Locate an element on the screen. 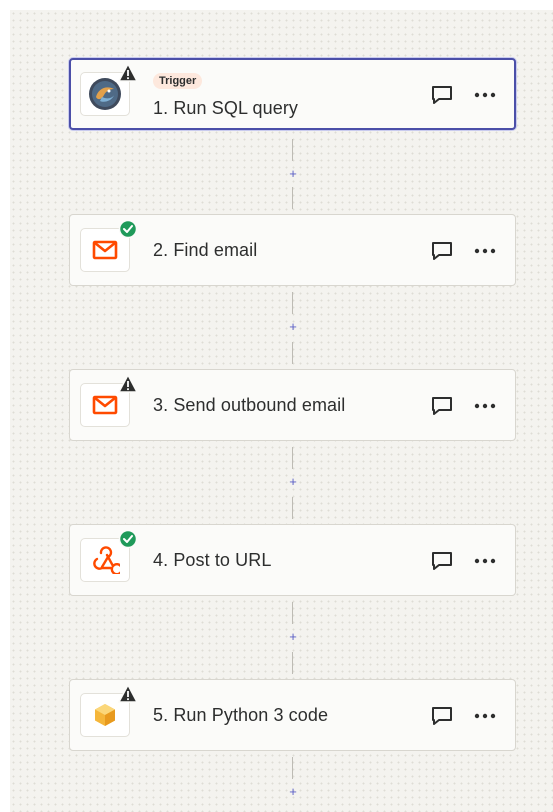 The height and width of the screenshot is (812, 553). step-5-card: 5. Run Python 3 code is located at coordinates (292, 715).